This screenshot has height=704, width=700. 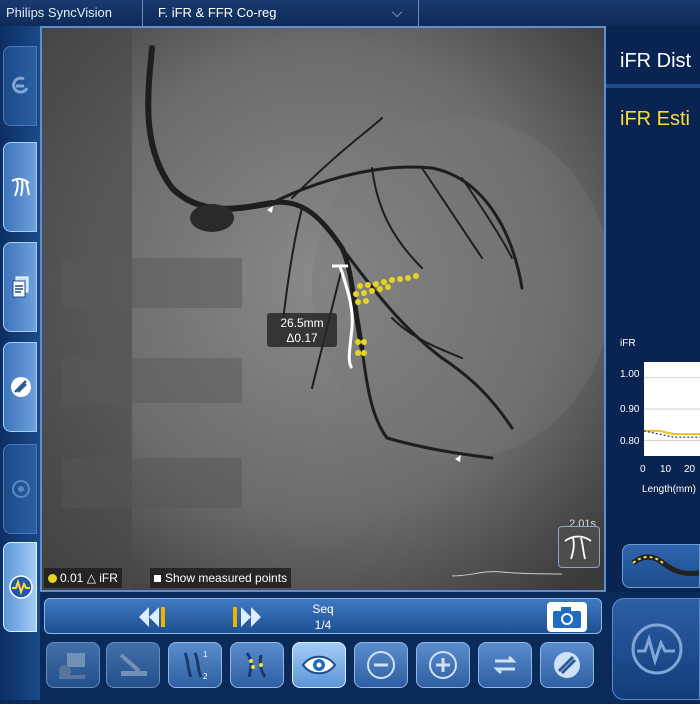 I want to click on sidebar-tab-back, so click(x=20, y=86).